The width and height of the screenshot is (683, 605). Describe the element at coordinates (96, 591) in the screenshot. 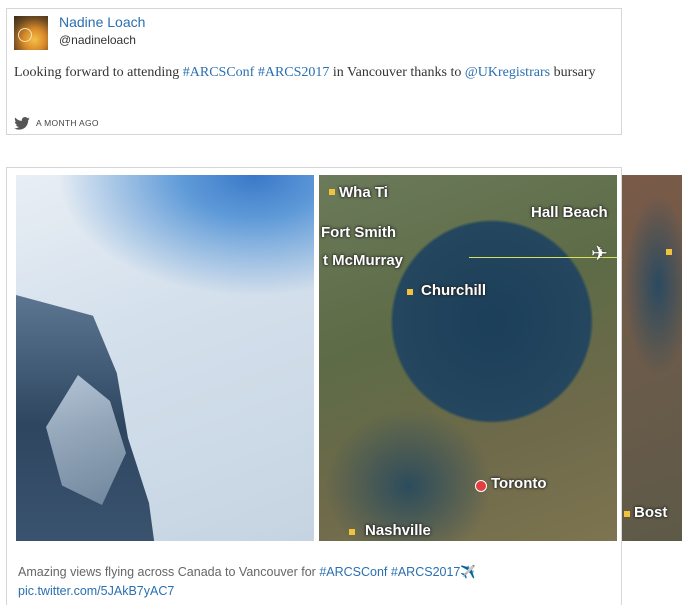

I see `pic-link: pic.twitter.com/5JAkB7yAC7` at that location.